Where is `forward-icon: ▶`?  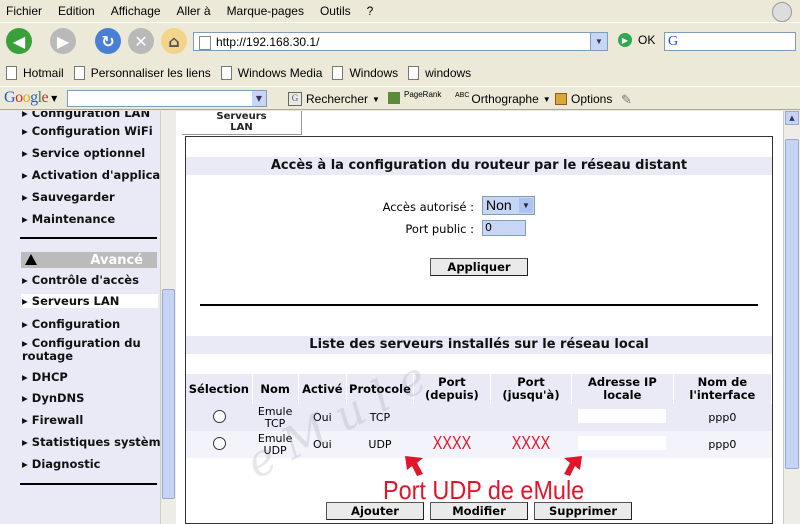 forward-icon: ▶ is located at coordinates (63, 41).